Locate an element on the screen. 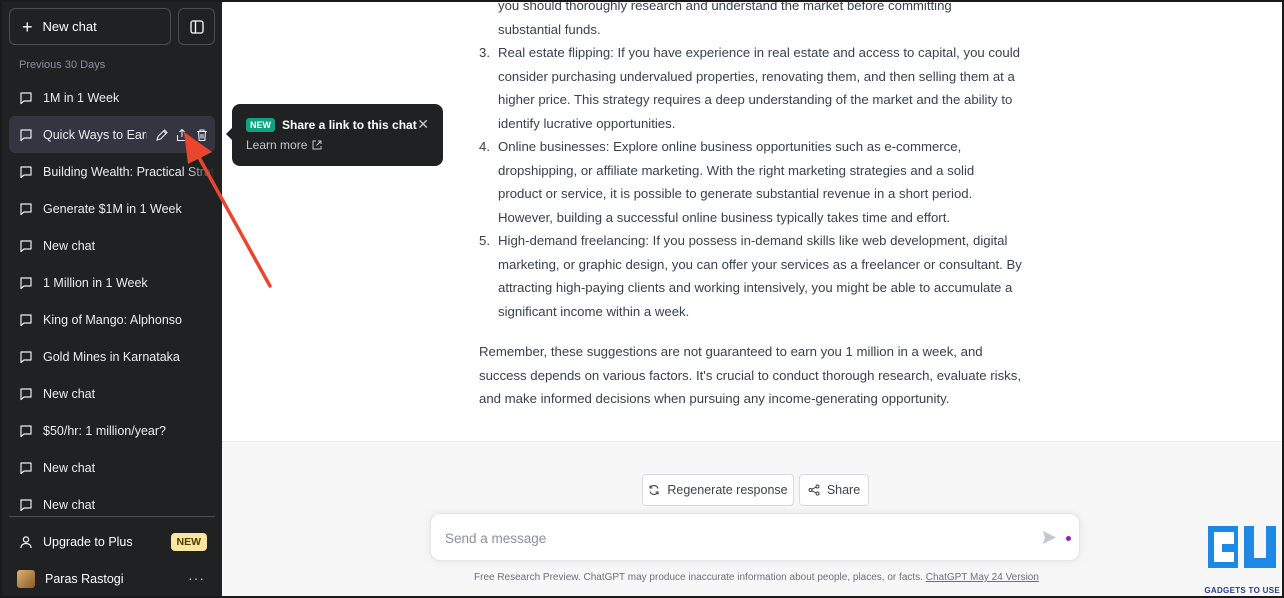 This screenshot has height=598, width=1284. avatar is located at coordinates (26, 579).